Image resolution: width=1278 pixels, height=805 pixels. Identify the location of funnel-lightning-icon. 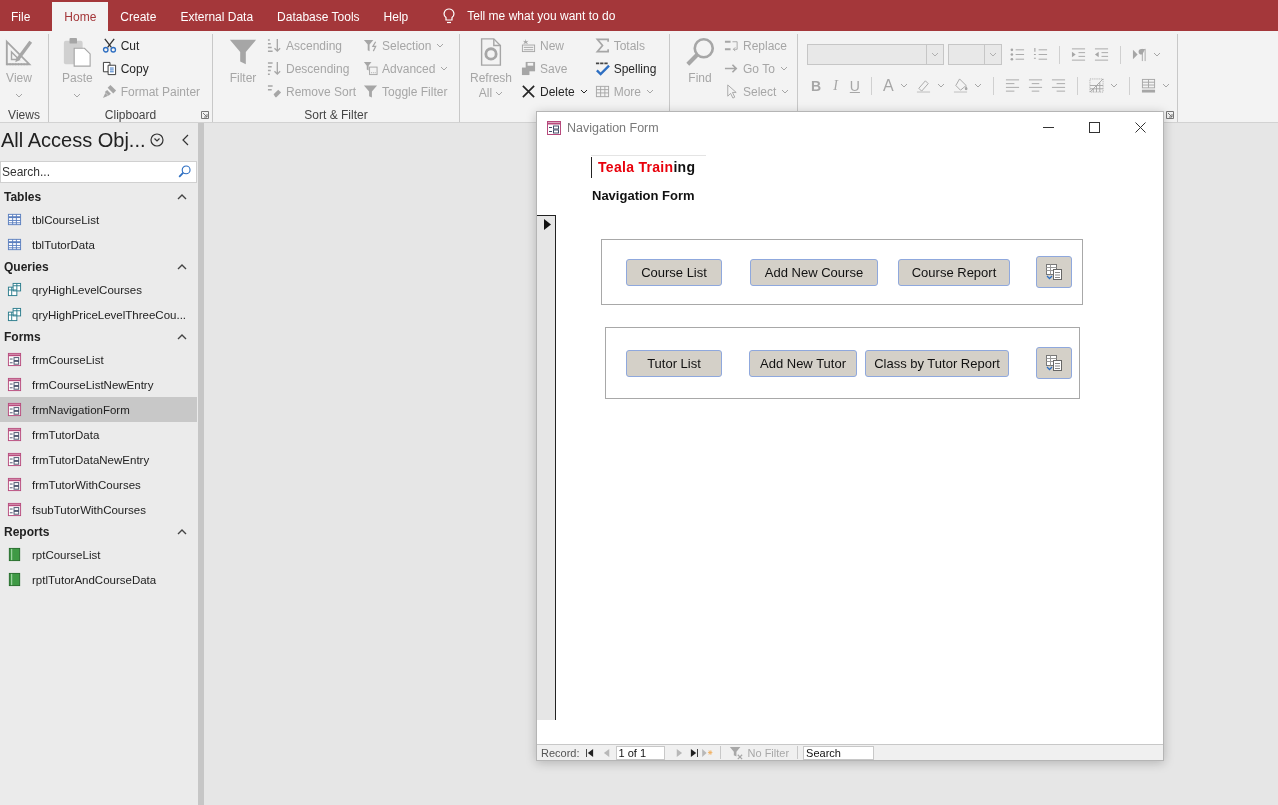
(371, 45).